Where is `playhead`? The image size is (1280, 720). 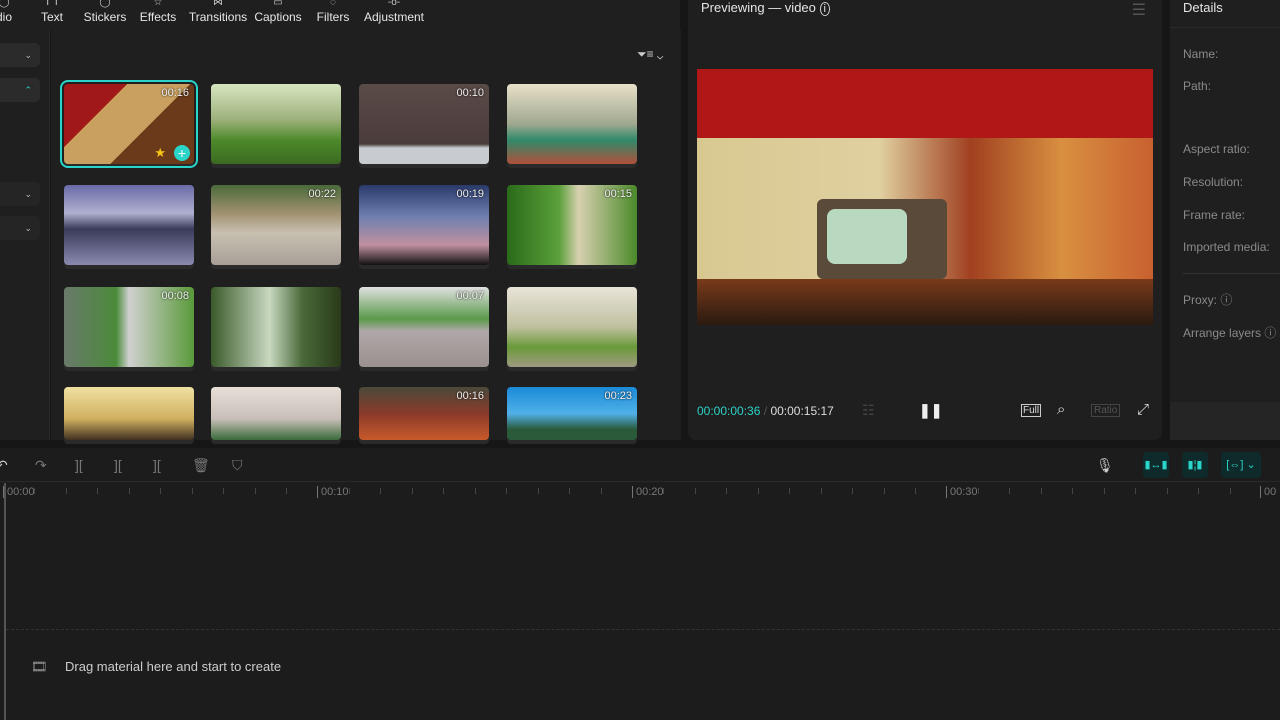 playhead is located at coordinates (5, 601).